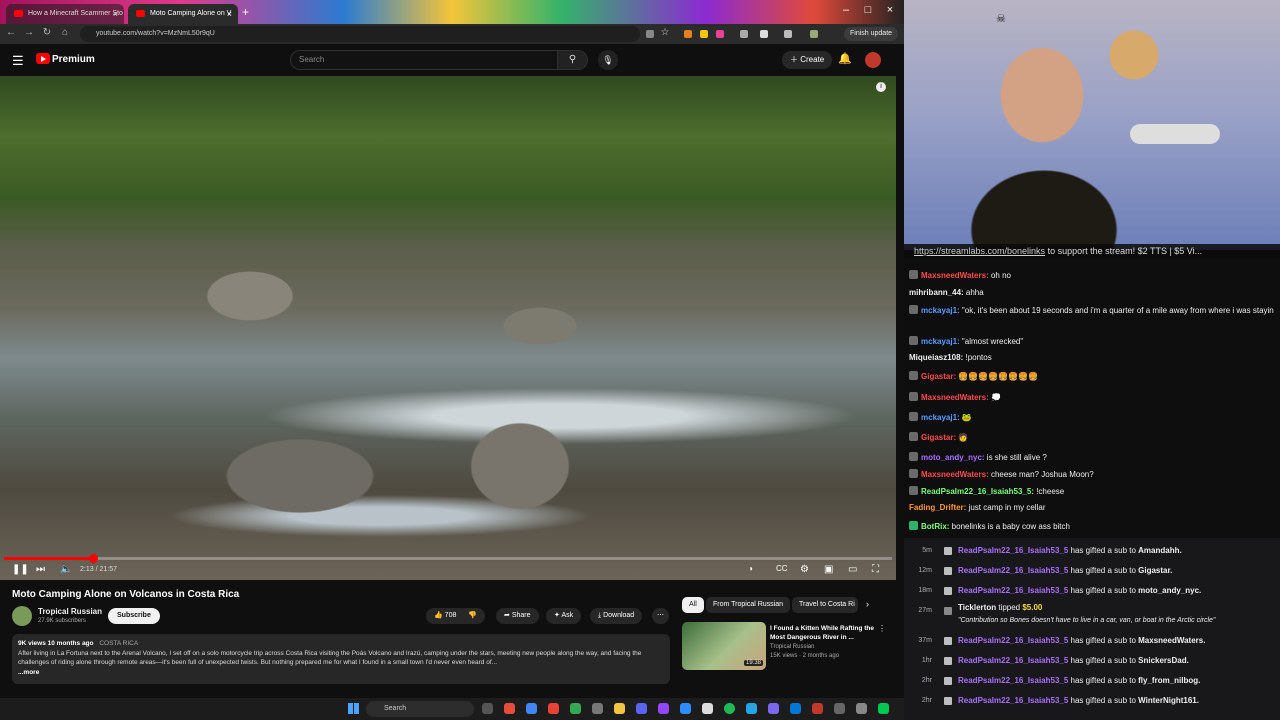 The image size is (1280, 720). Describe the element at coordinates (11, 32) in the screenshot. I see `back-icon: ←` at that location.